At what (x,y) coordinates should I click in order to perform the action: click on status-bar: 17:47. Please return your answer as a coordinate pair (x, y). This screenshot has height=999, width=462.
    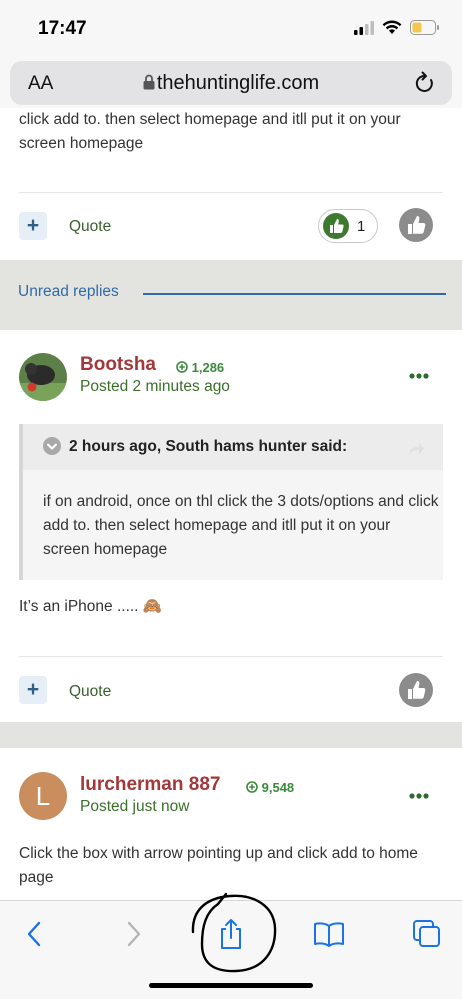
    Looking at the image, I should click on (231, 29).